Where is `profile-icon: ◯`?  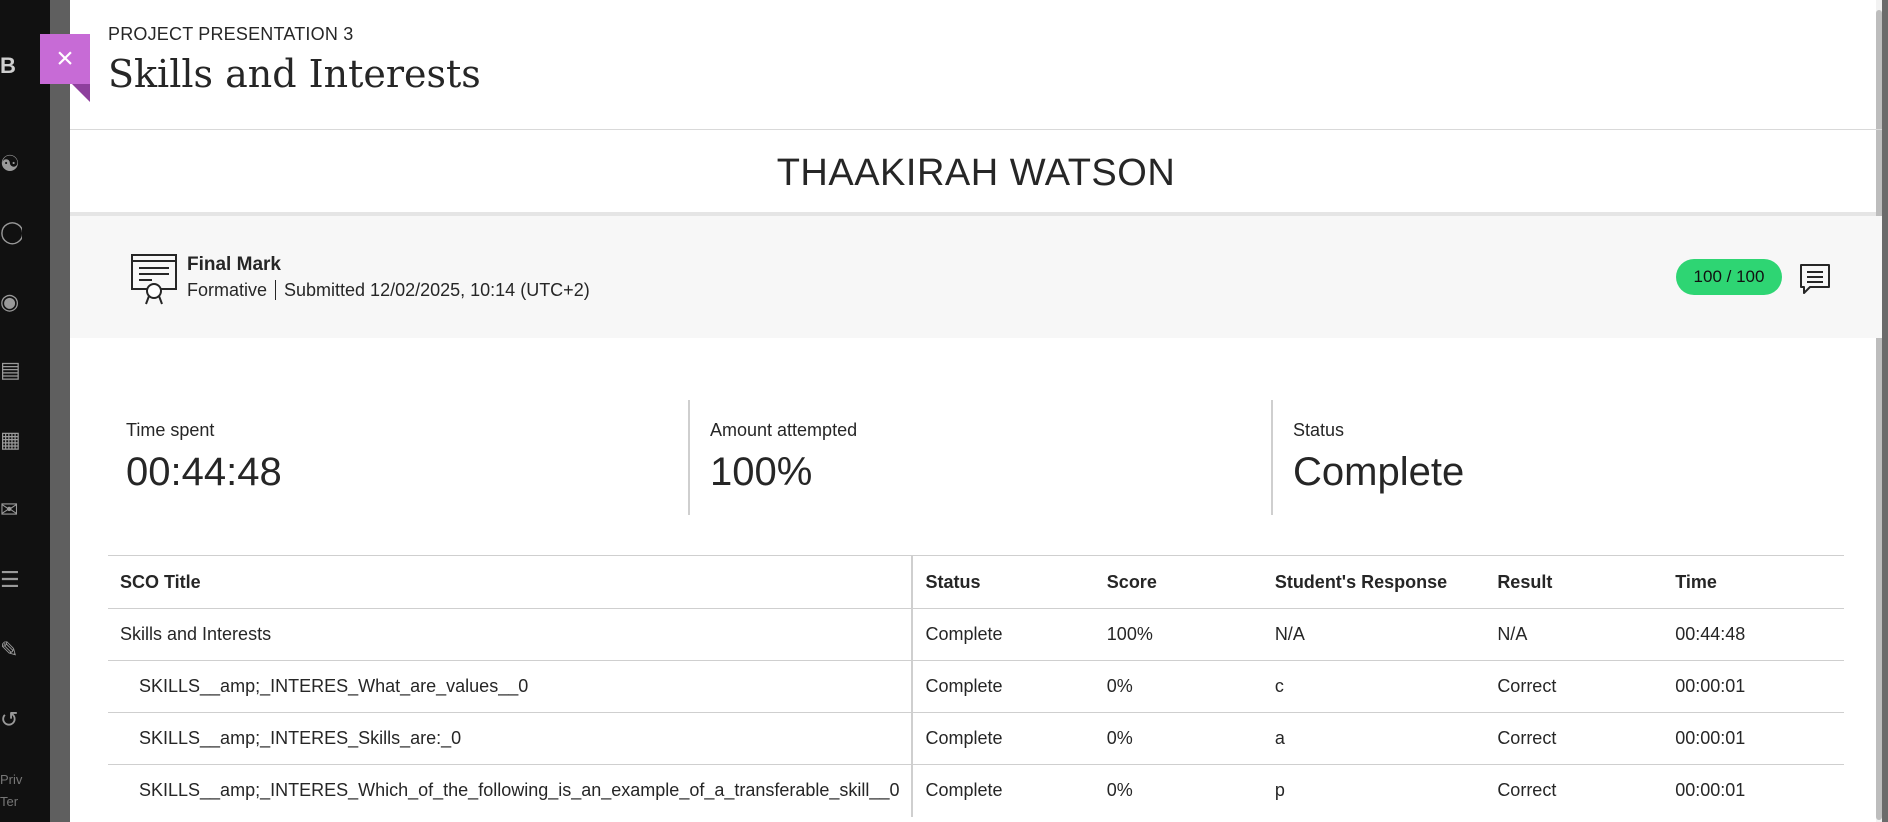 profile-icon: ◯ is located at coordinates (11, 231).